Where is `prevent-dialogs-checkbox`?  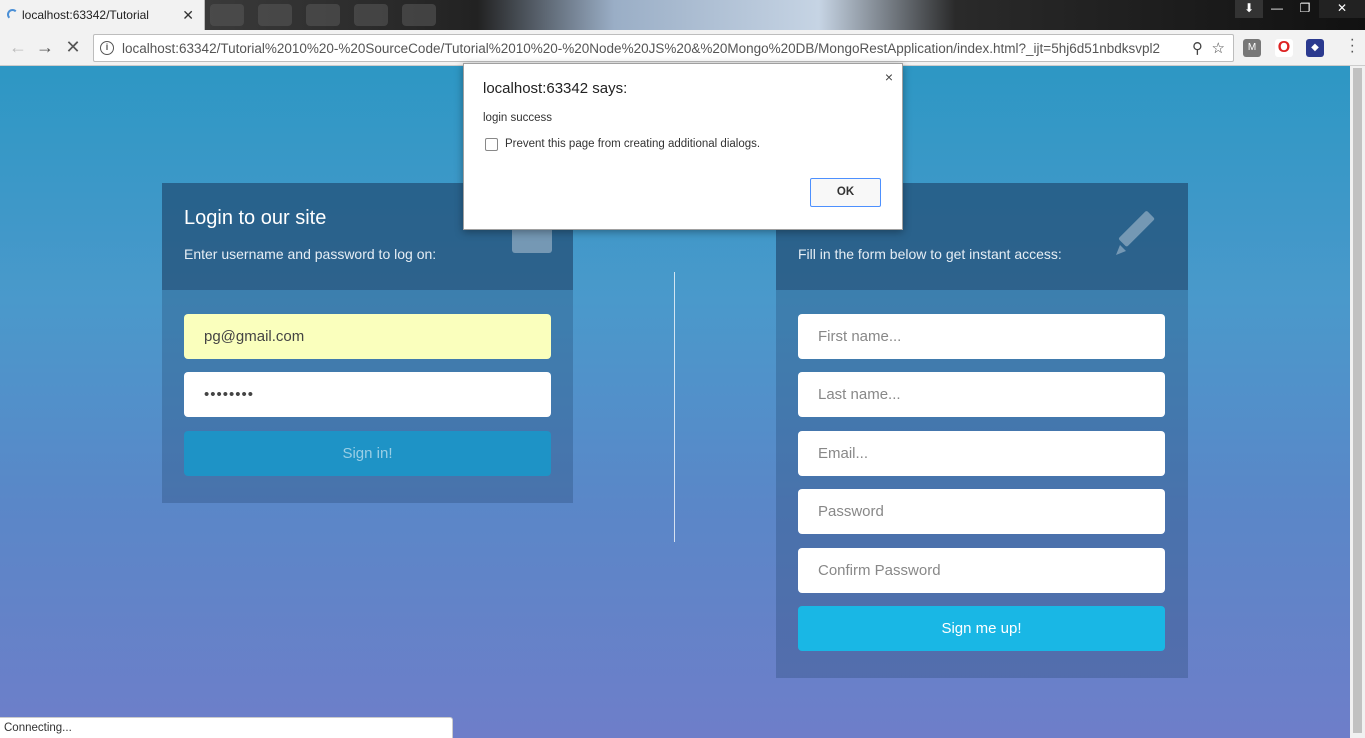 prevent-dialogs-checkbox is located at coordinates (491, 144).